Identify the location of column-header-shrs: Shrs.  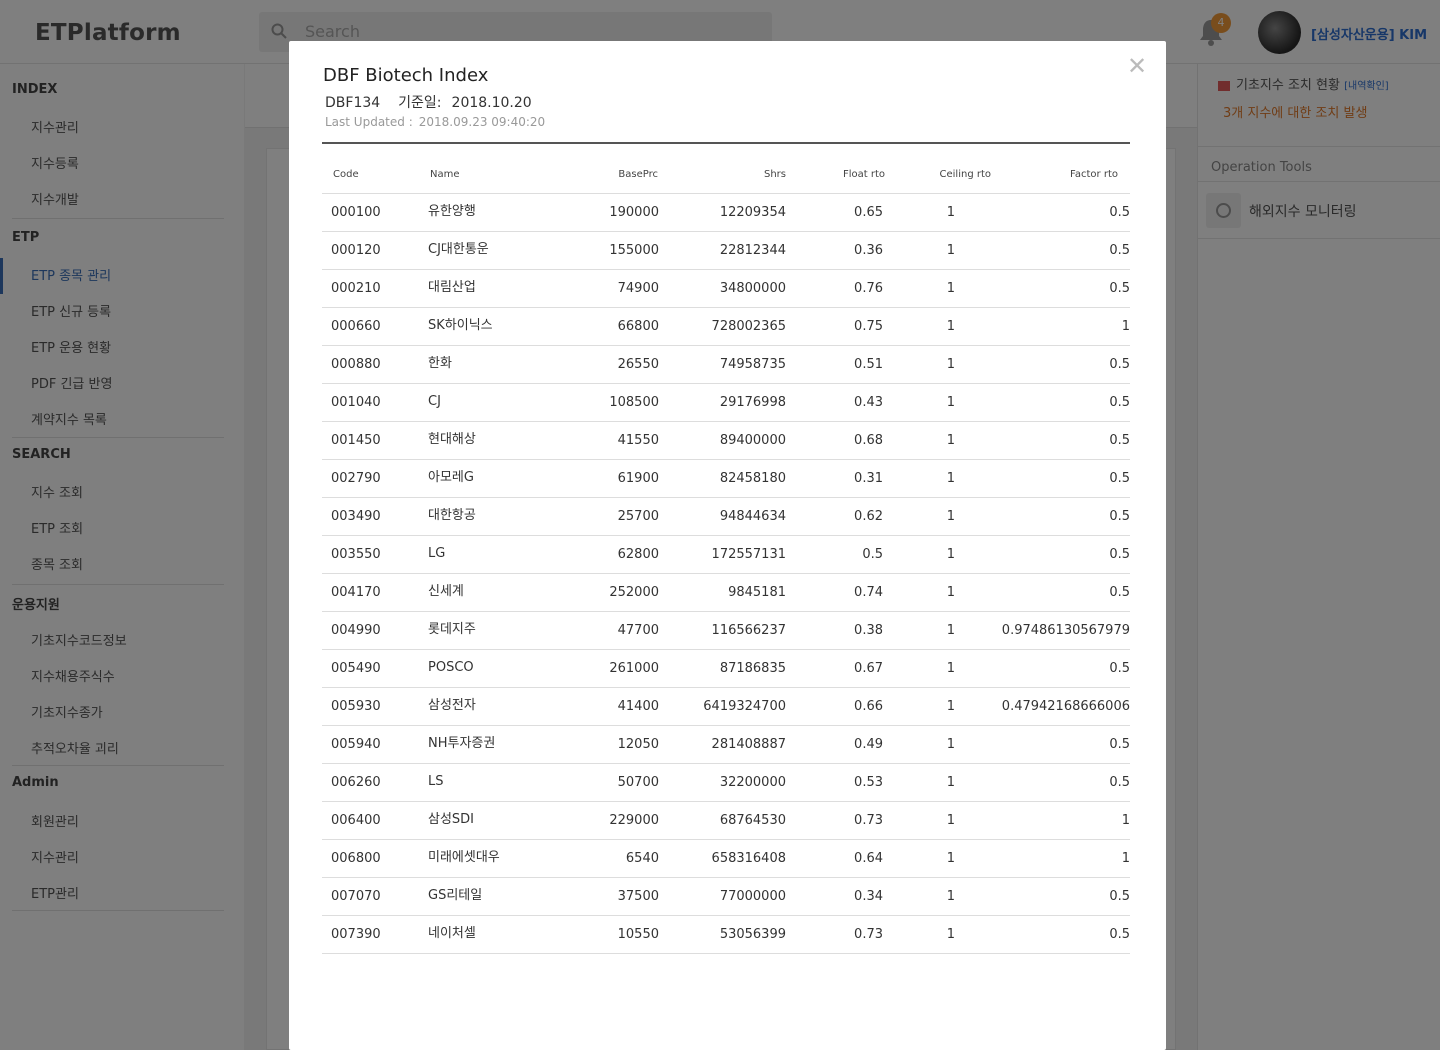
(726, 175).